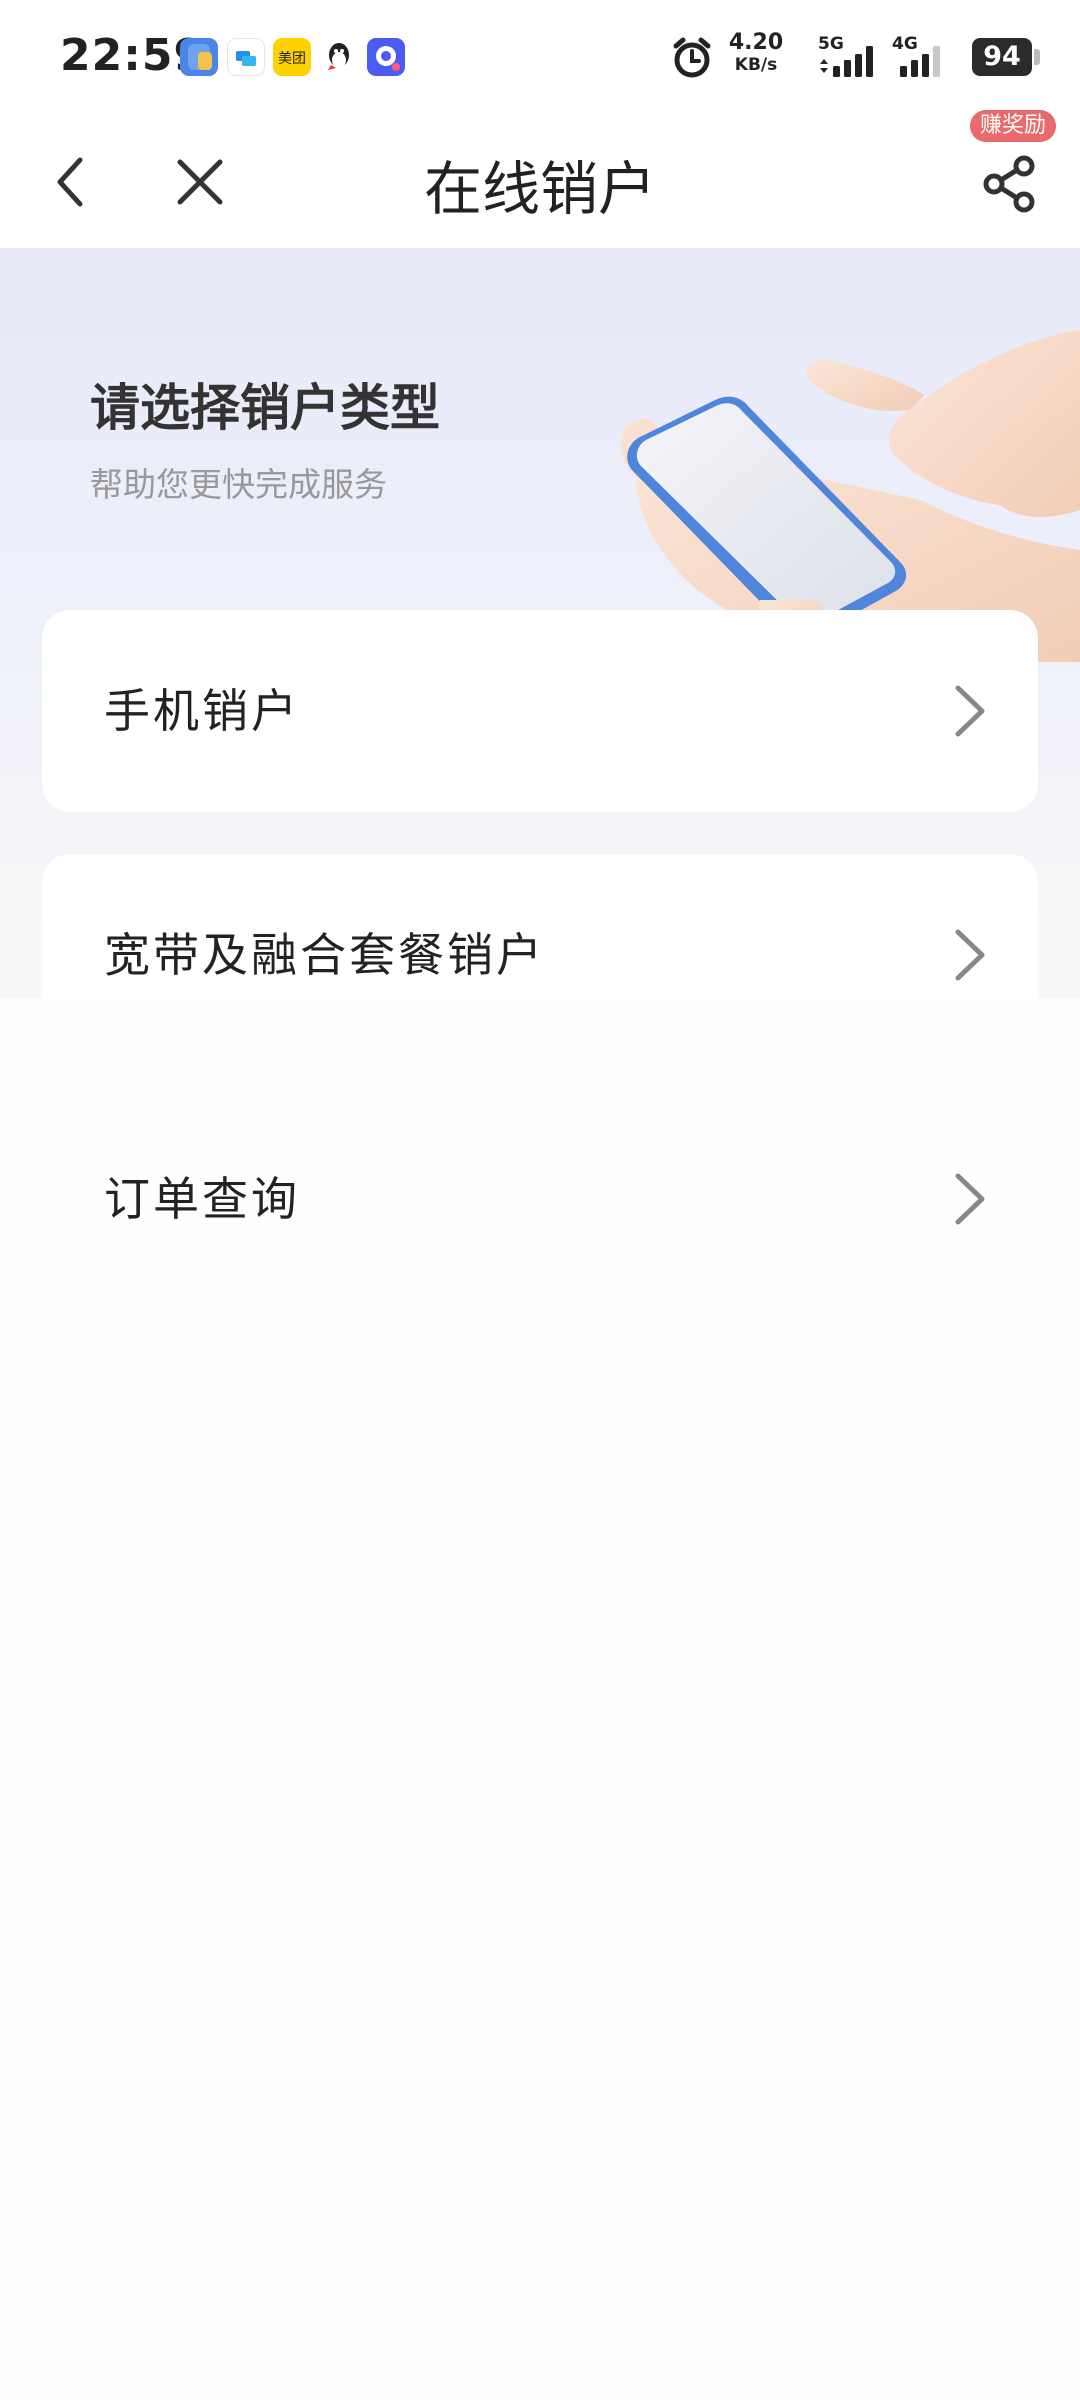 The width and height of the screenshot is (1080, 2400). I want to click on battery-indicator: 94, so click(1006, 57).